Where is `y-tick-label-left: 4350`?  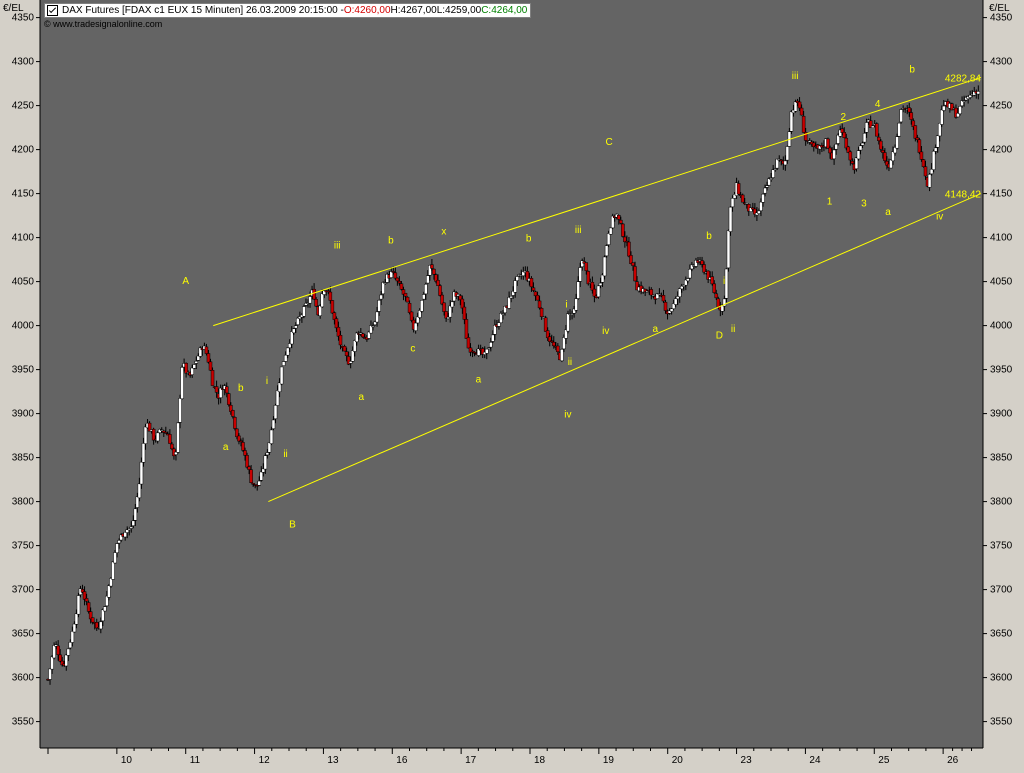
y-tick-label-left: 4350 is located at coordinates (23, 18).